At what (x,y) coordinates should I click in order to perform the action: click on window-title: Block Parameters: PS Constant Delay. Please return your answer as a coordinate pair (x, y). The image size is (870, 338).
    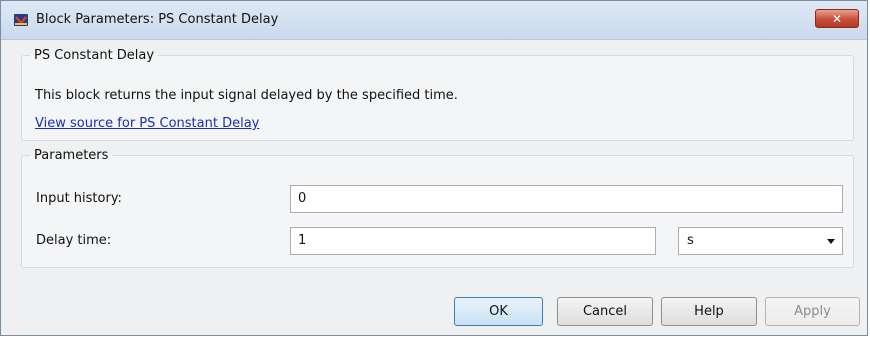
    Looking at the image, I should click on (157, 19).